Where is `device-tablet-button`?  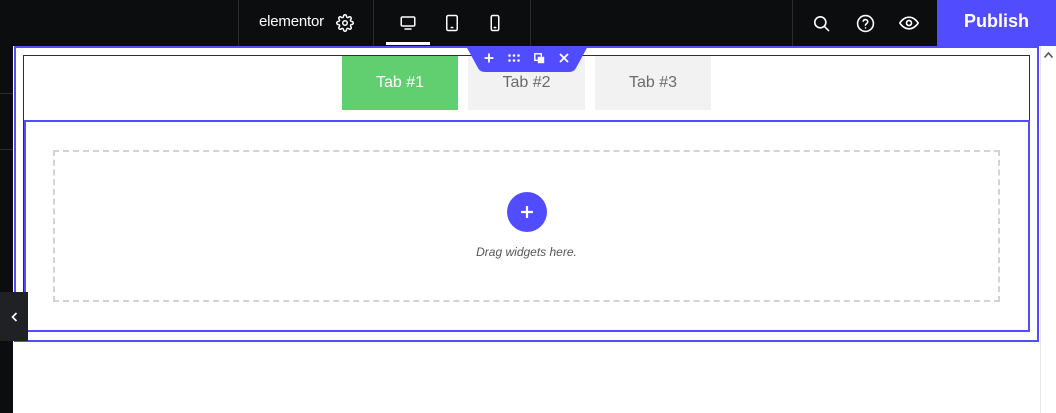 device-tablet-button is located at coordinates (452, 23).